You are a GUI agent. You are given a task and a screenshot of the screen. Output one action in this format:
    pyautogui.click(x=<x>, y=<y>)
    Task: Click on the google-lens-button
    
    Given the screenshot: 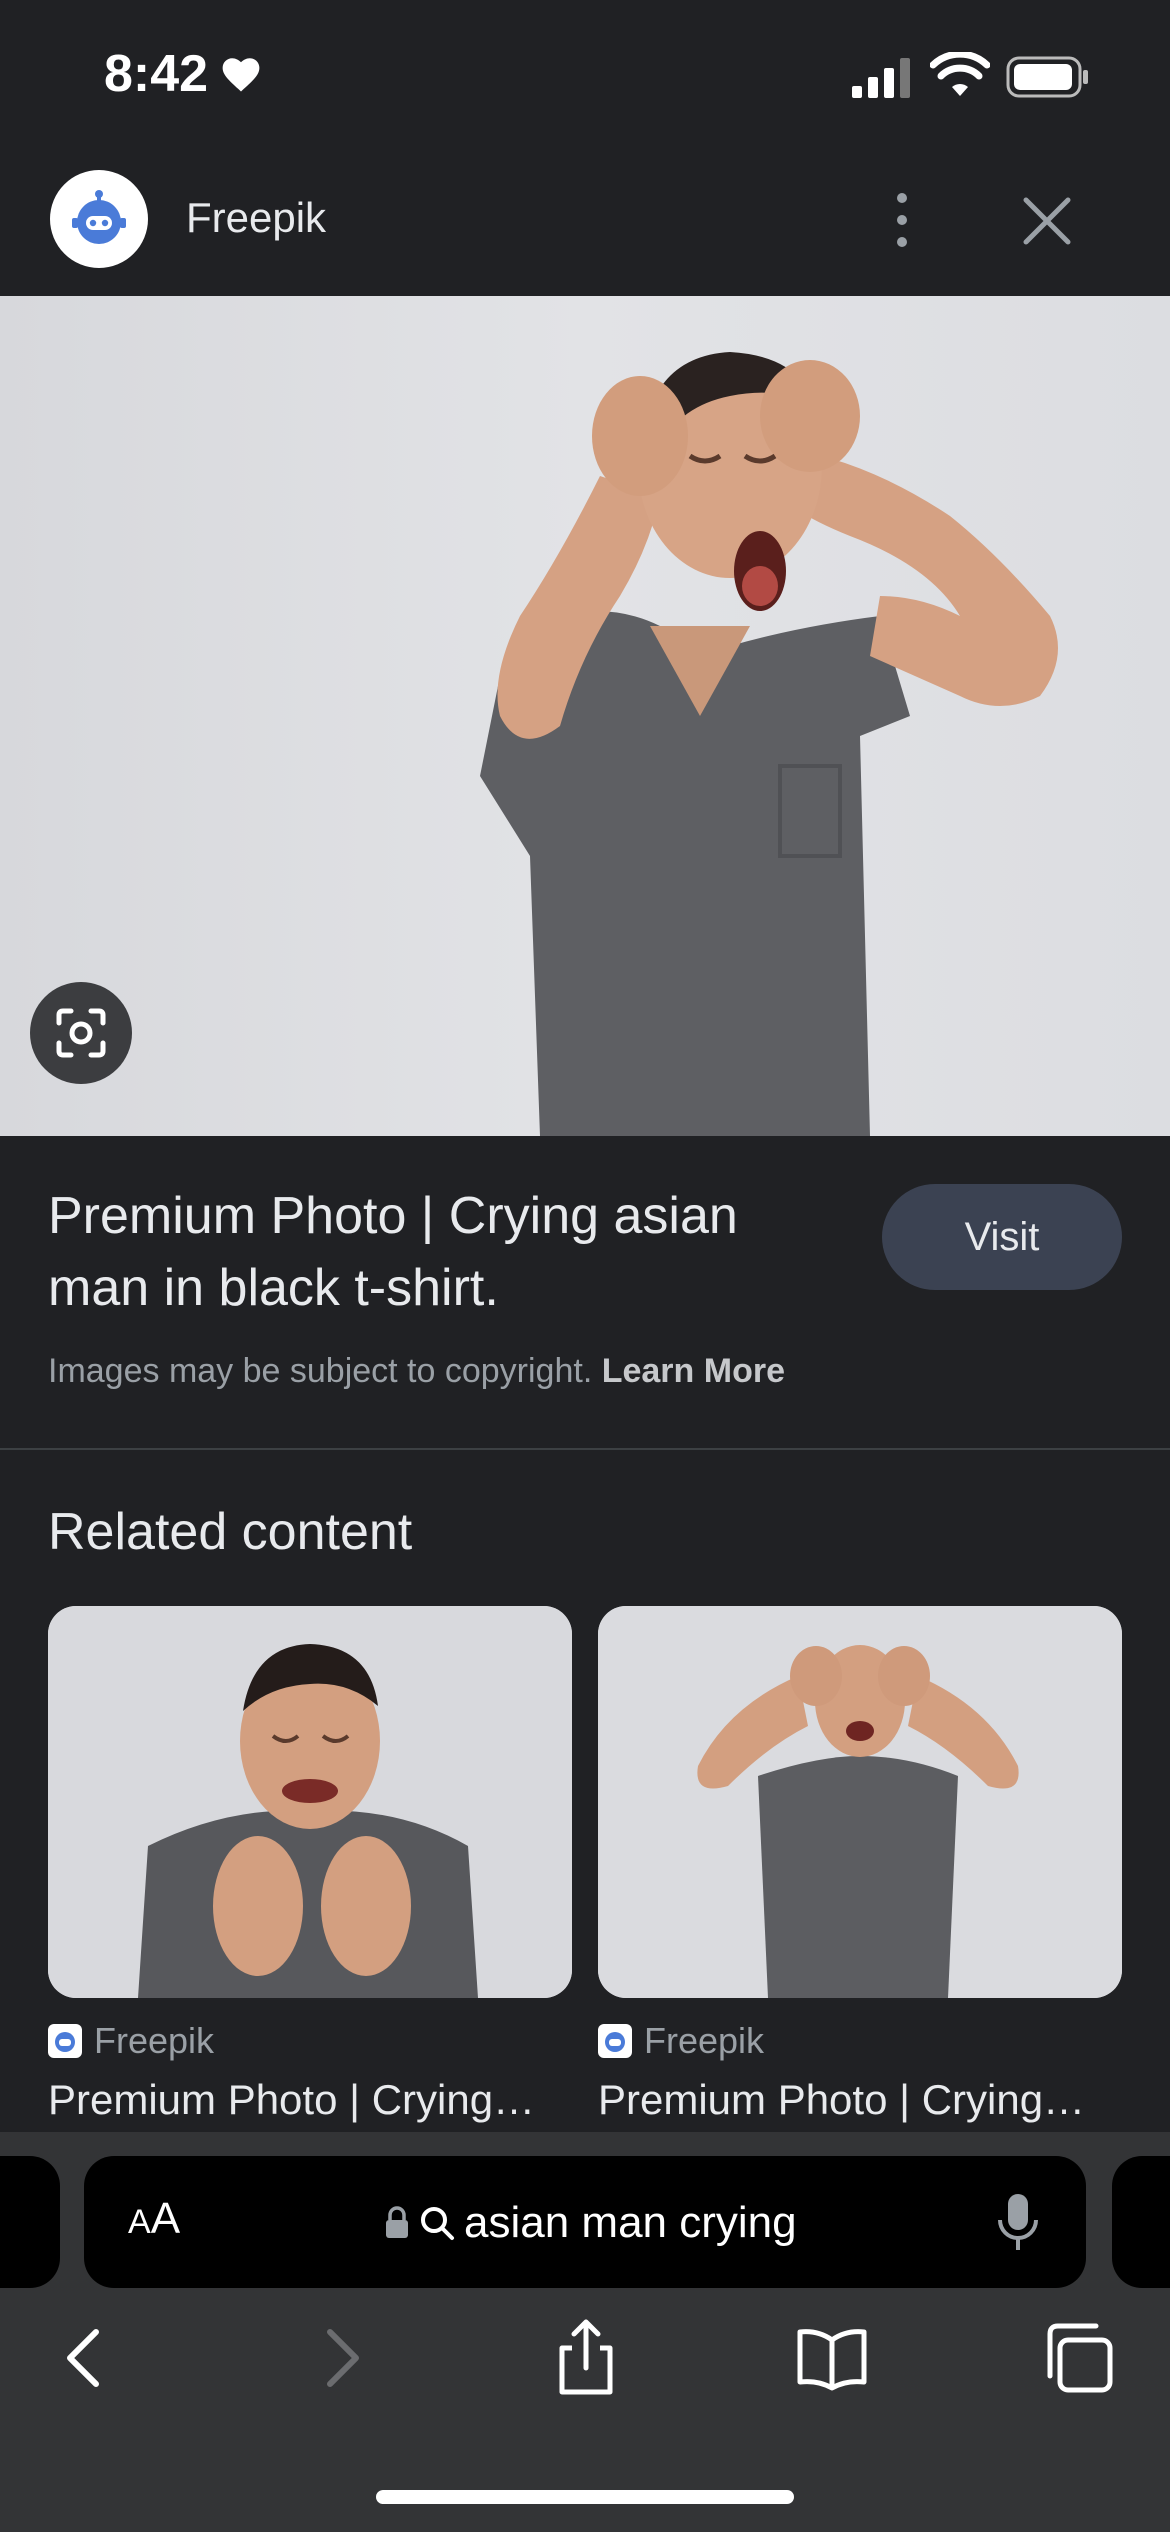 What is the action you would take?
    pyautogui.click(x=81, y=1033)
    